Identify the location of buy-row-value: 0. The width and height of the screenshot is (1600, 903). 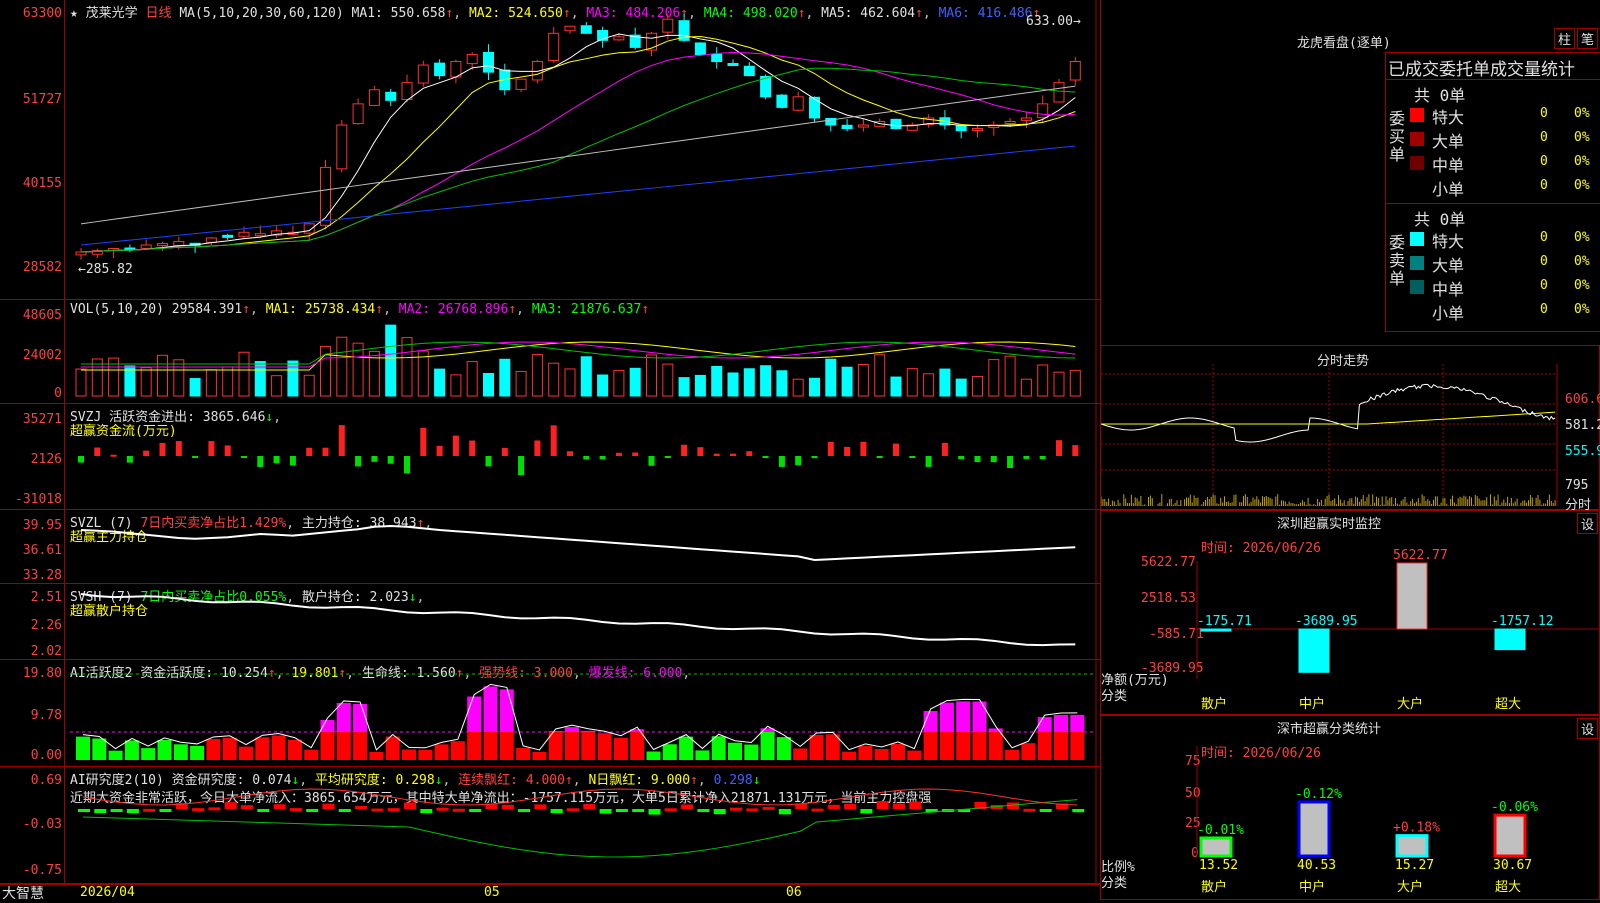
(1544, 161).